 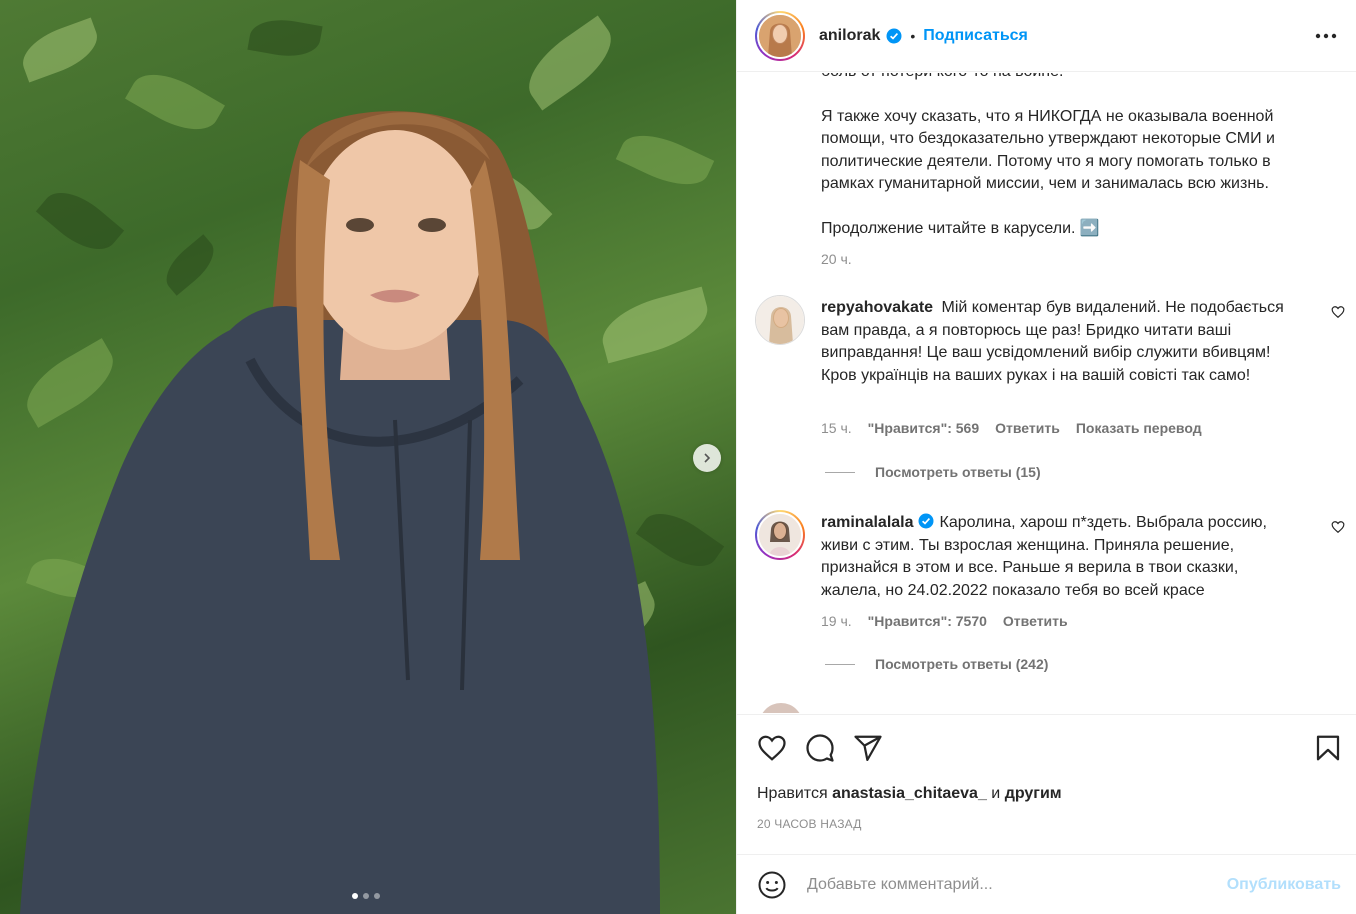 What do you see at coordinates (836, 428) in the screenshot?
I see `comment-time: 15 ч.` at bounding box center [836, 428].